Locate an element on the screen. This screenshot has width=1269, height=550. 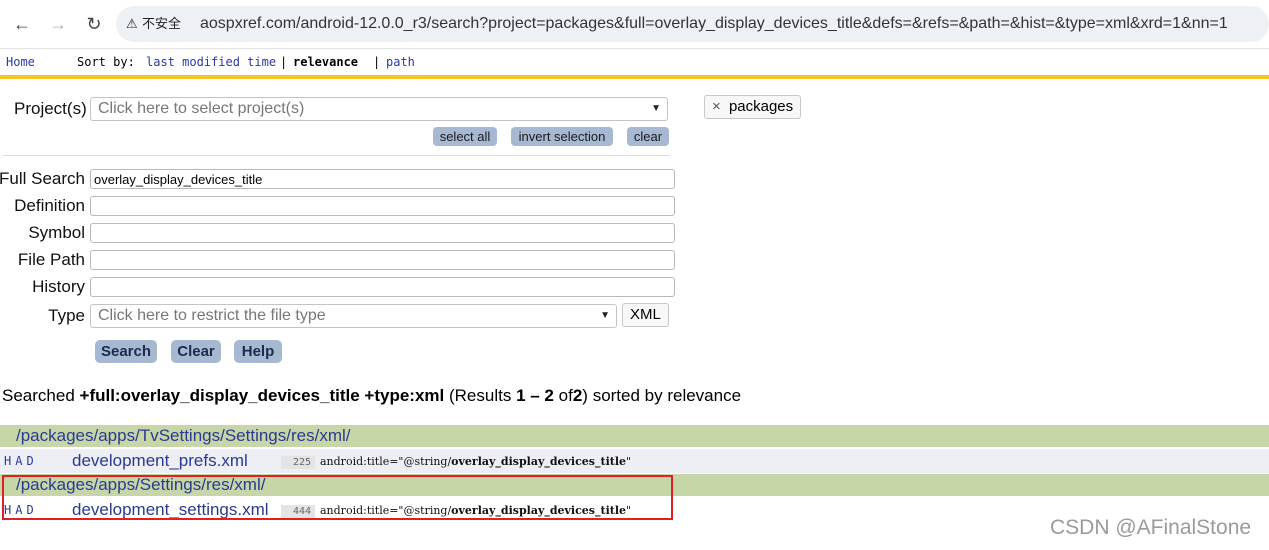
full-search-input: overlay_display_devices_title is located at coordinates (382, 179).